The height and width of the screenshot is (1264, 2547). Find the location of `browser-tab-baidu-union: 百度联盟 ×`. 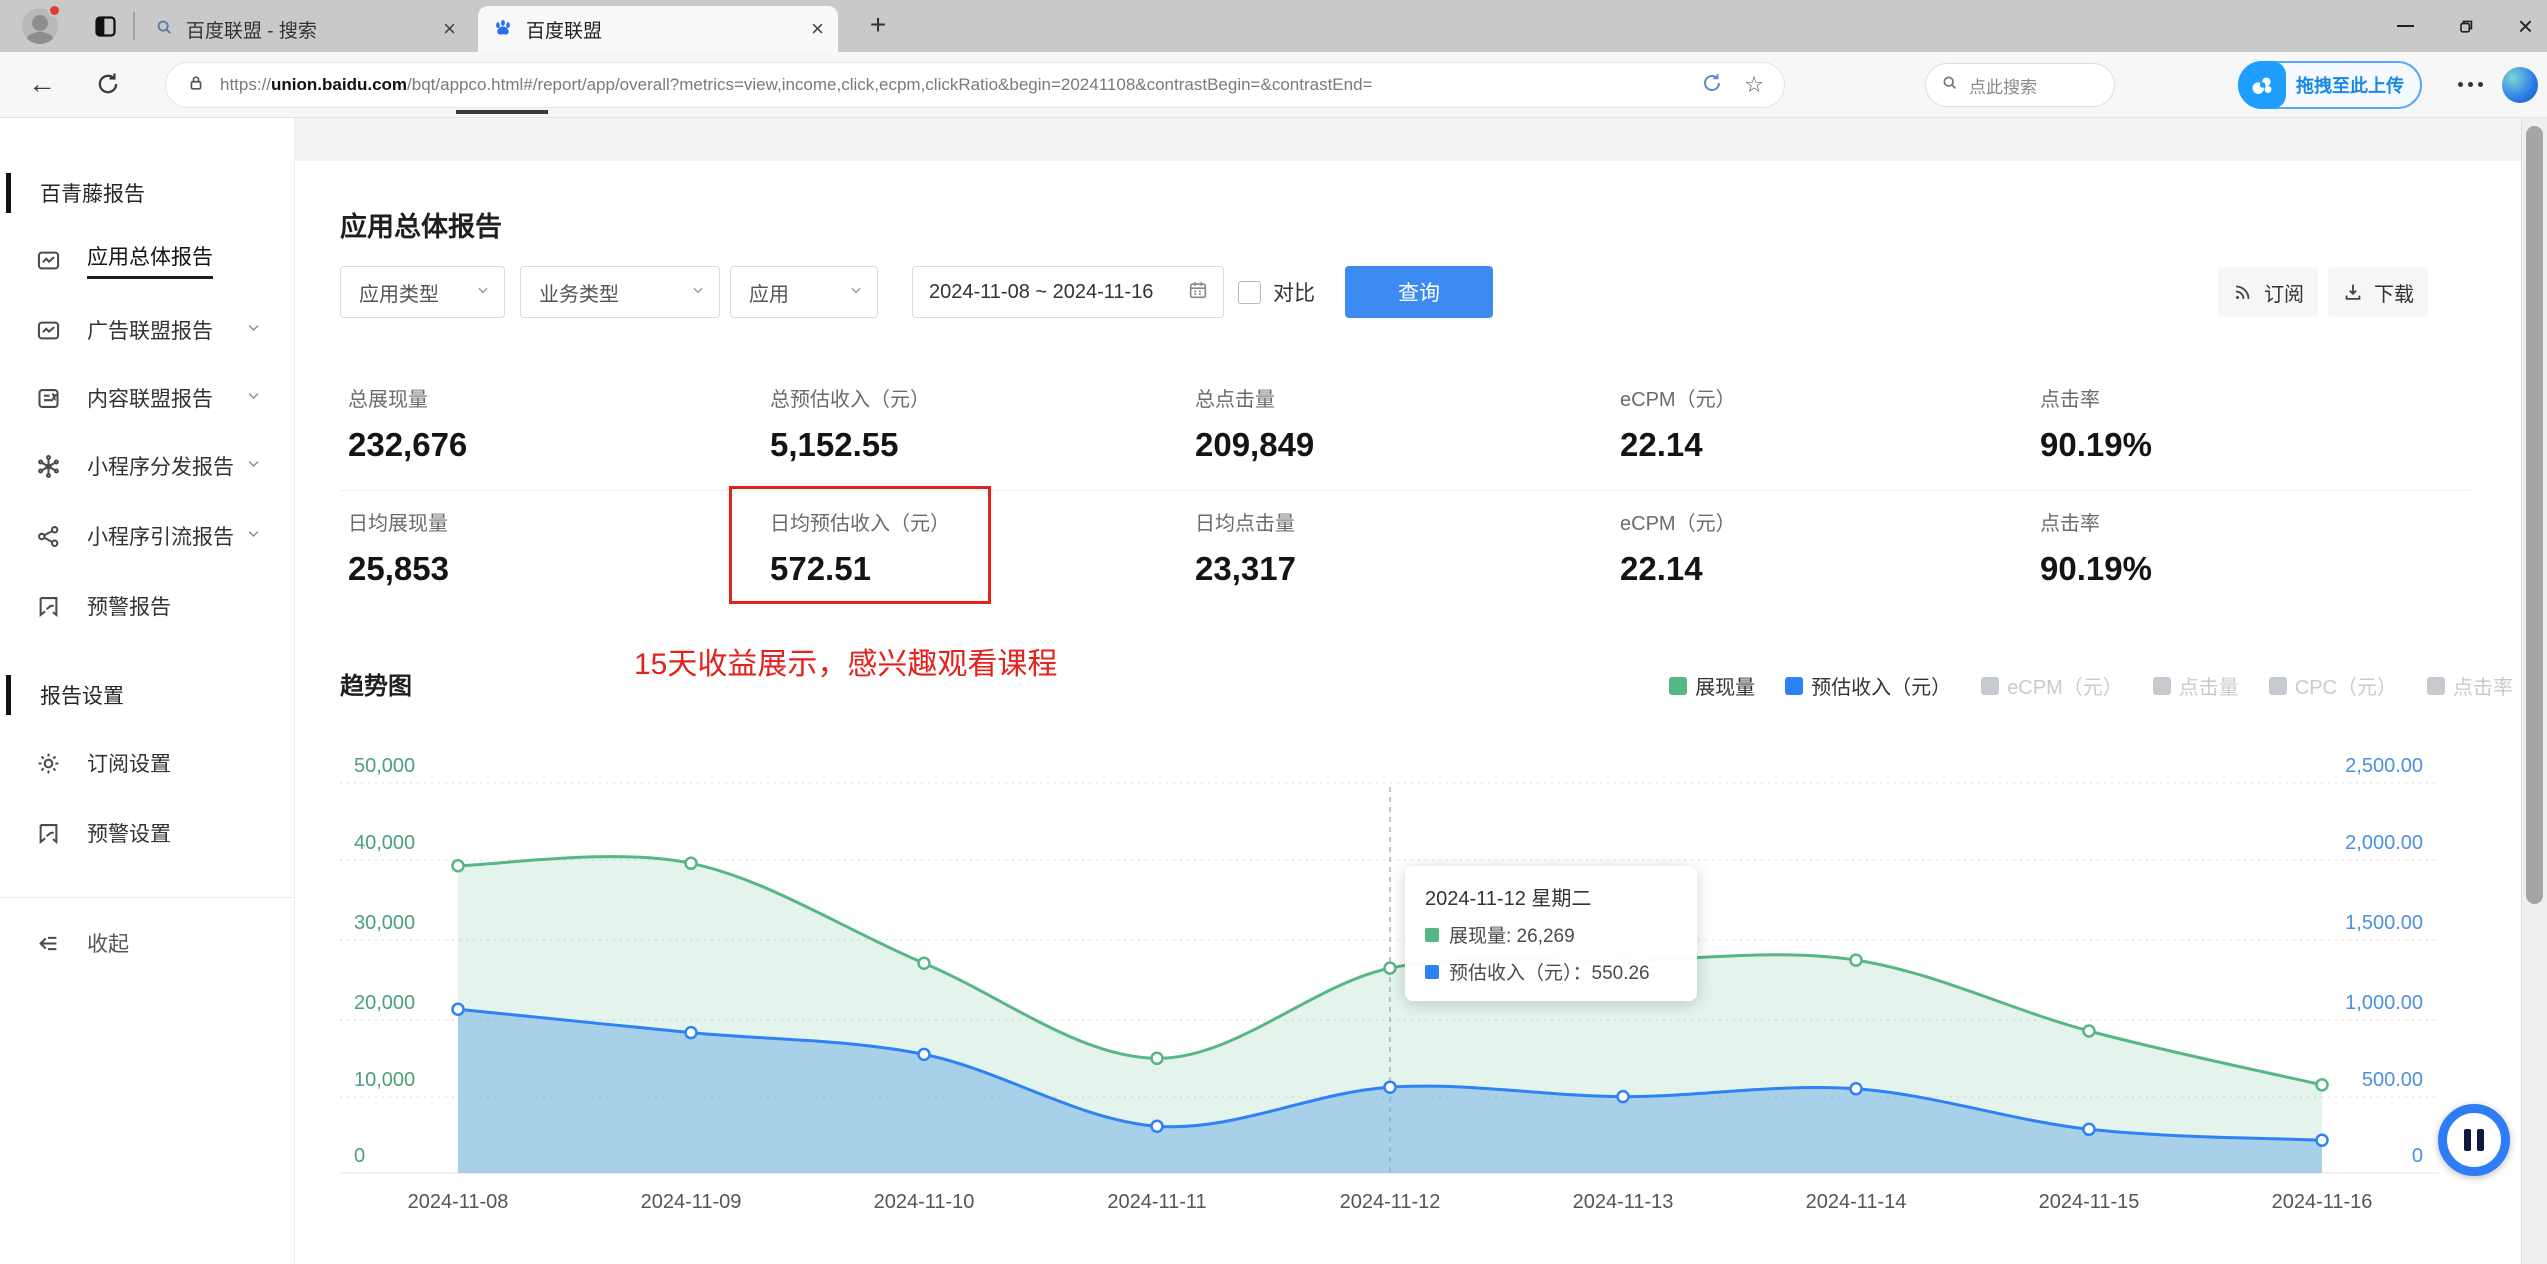

browser-tab-baidu-union: 百度联盟 × is located at coordinates (658, 29).